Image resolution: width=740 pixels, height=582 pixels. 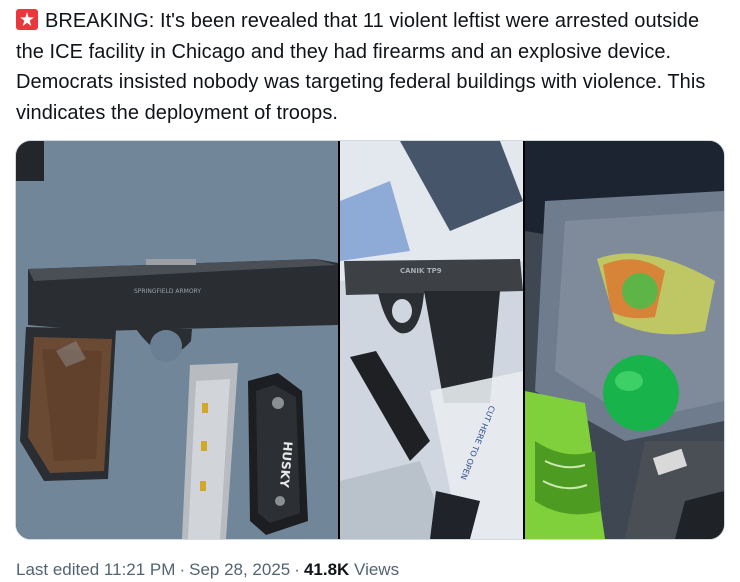 I want to click on timestamp-link: 11:21 PM · Sep 28, 2025, so click(x=197, y=569).